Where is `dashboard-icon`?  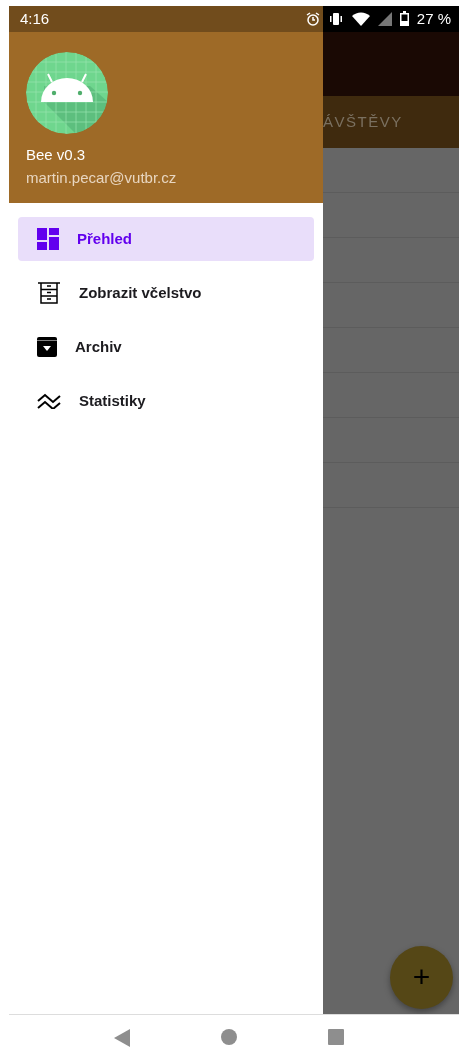
dashboard-icon is located at coordinates (48, 238).